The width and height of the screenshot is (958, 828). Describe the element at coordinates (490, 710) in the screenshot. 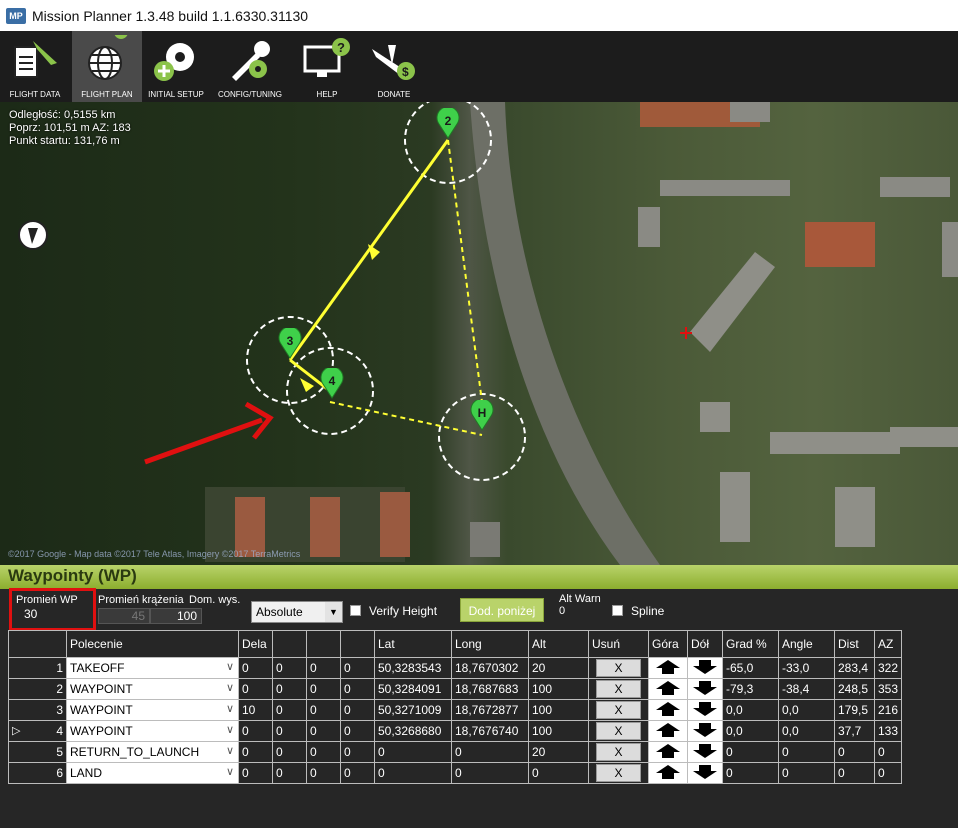

I see `long-cell: 18,7672877` at that location.